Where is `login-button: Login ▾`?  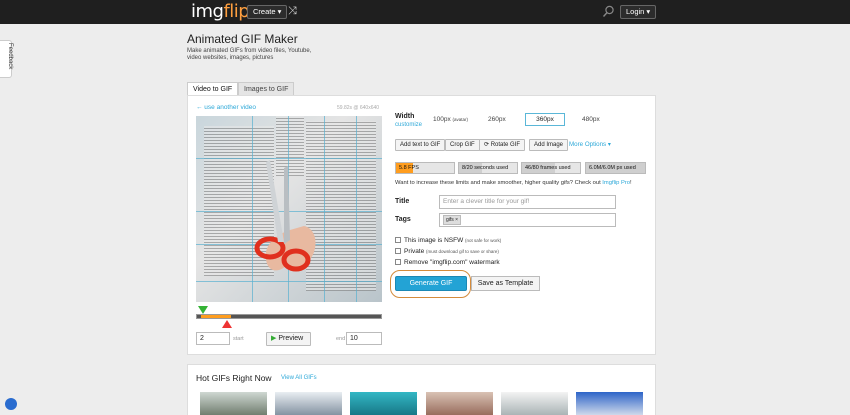
login-button: Login ▾ is located at coordinates (638, 12).